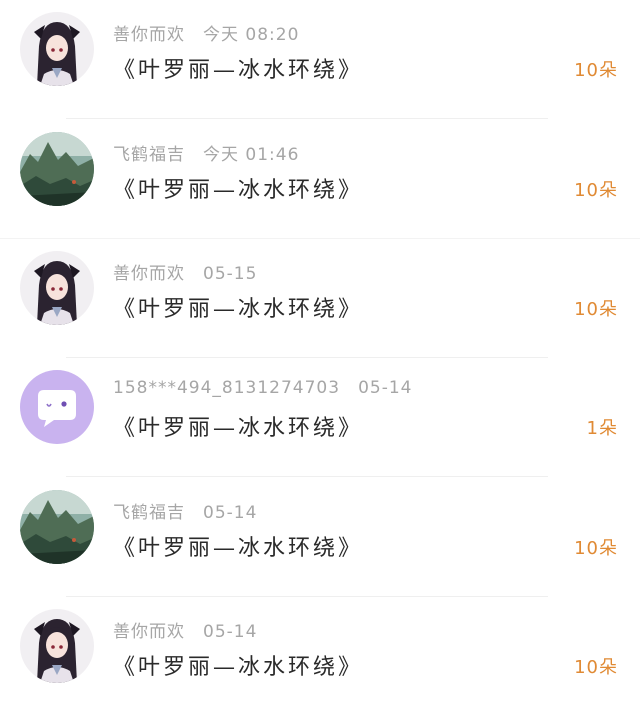  Describe the element at coordinates (251, 35) in the screenshot. I see `timestamp: 今天 08:20` at that location.